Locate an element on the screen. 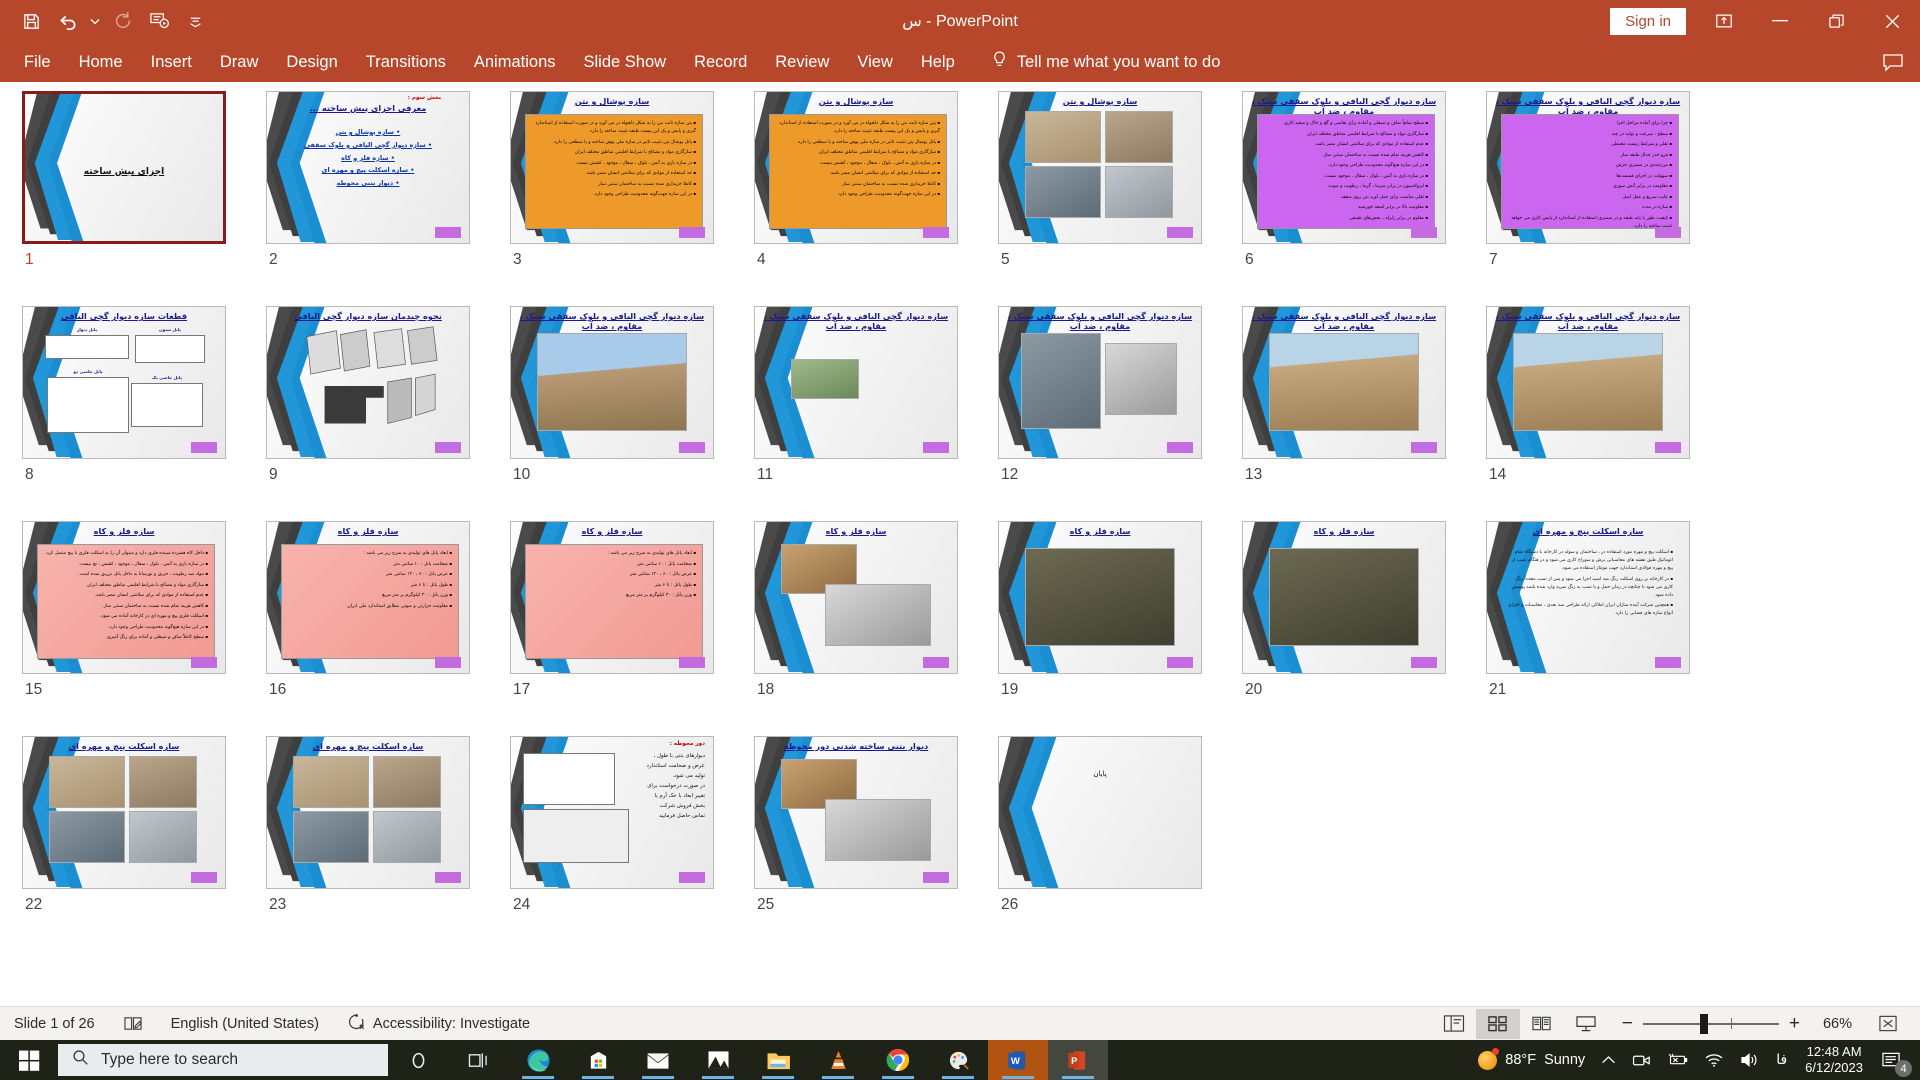 This screenshot has width=1920, height=1080. ribbon-tab-record: Record is located at coordinates (720, 62).